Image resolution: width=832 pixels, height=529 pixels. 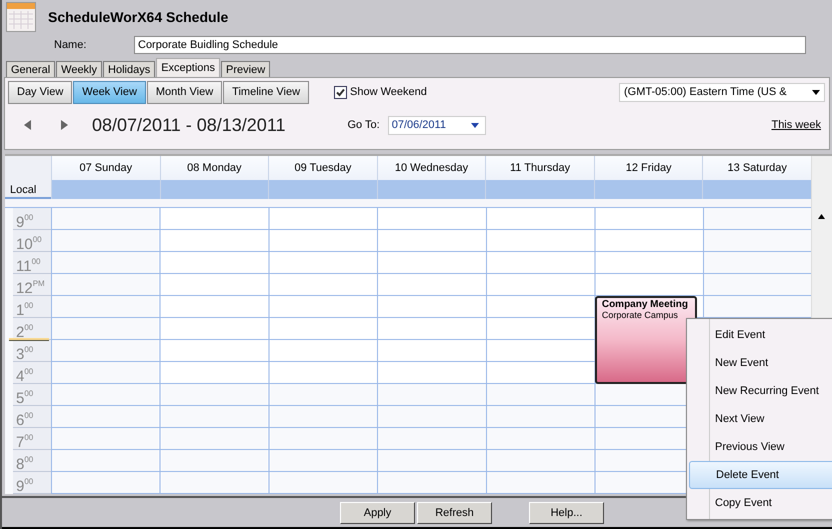 What do you see at coordinates (79, 69) in the screenshot?
I see `tab: Weekly` at bounding box center [79, 69].